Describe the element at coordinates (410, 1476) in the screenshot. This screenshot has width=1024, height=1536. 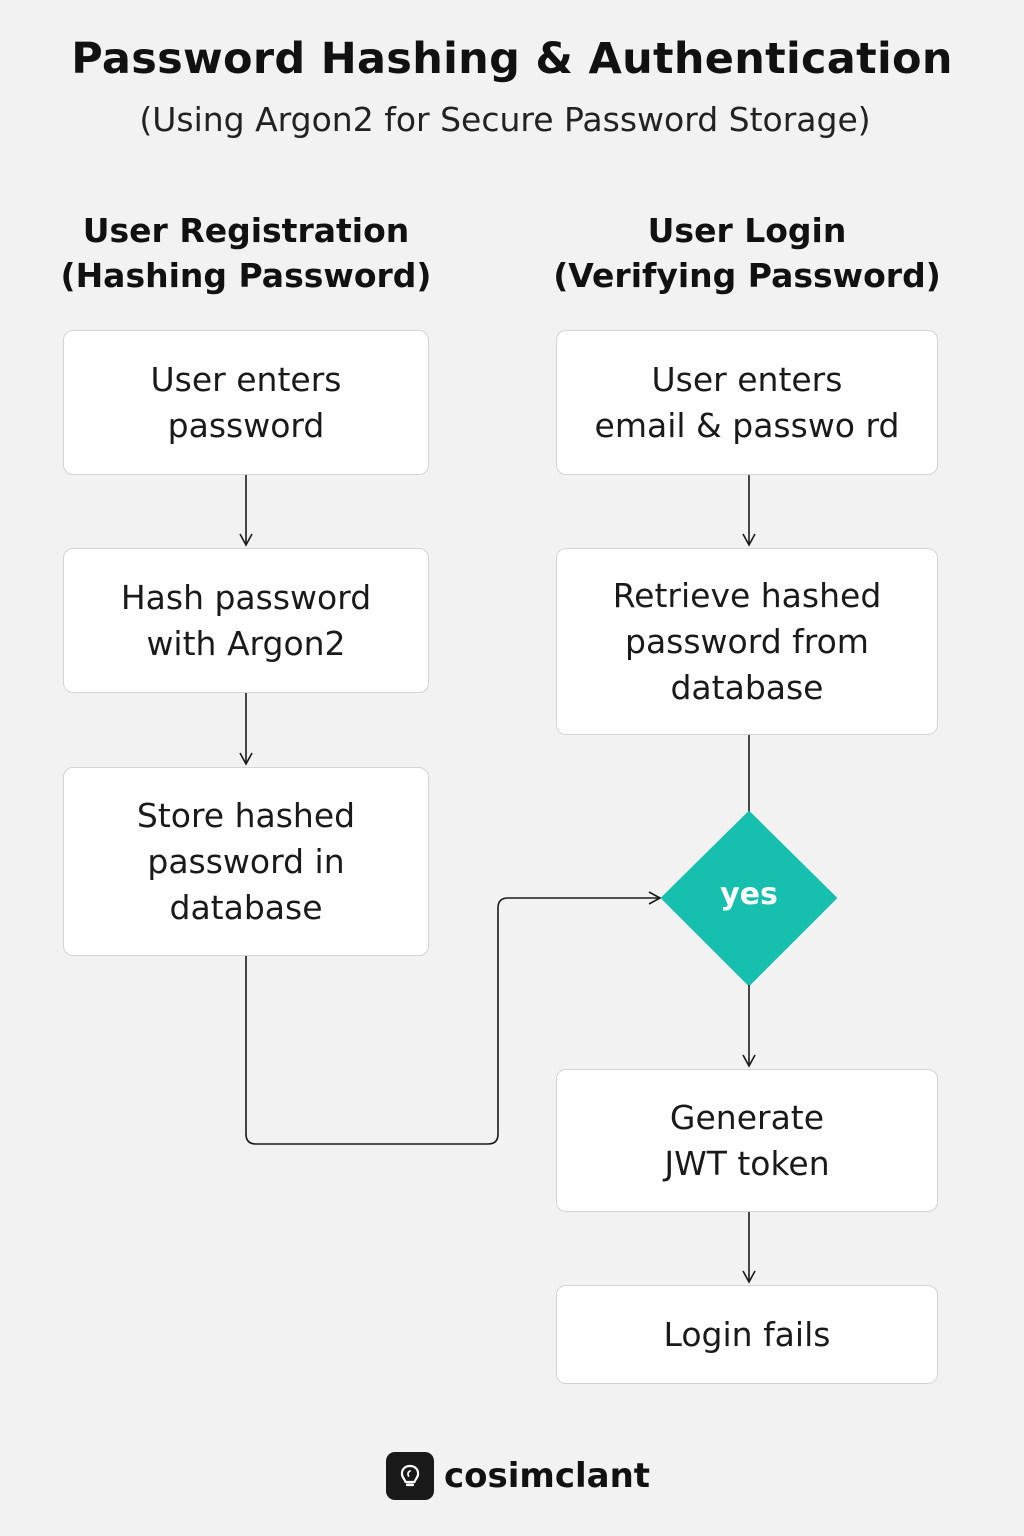
I see `lightbulb-icon` at that location.